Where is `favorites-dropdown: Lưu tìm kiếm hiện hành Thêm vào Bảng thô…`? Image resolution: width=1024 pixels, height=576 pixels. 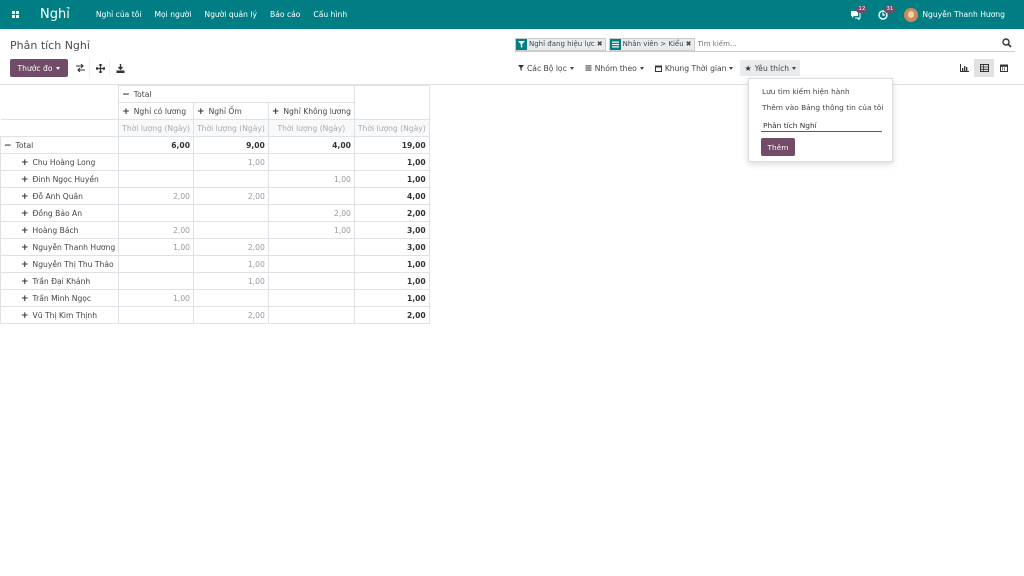 favorites-dropdown: Lưu tìm kiếm hiện hành Thêm vào Bảng thô… is located at coordinates (820, 120).